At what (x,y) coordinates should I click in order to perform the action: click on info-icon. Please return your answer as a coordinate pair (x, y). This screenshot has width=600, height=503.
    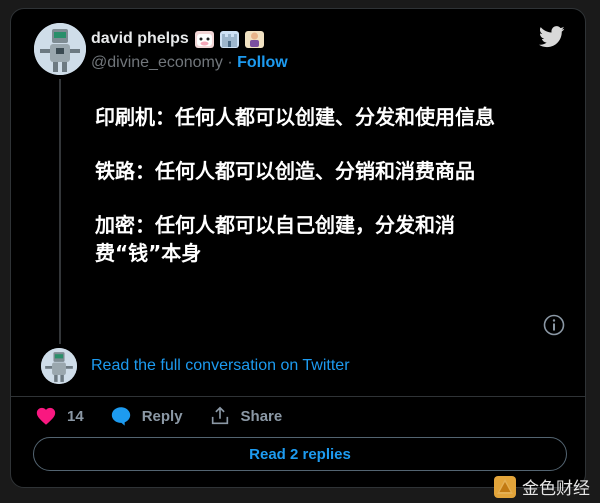
    Looking at the image, I should click on (554, 325).